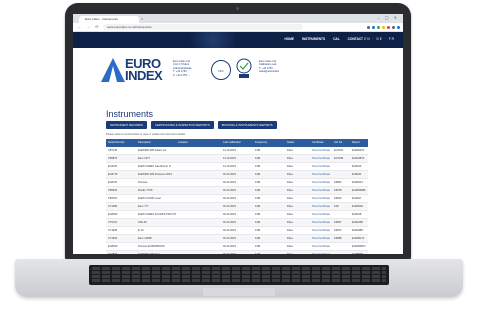  Describe the element at coordinates (203, 27) in the screenshot. I see `url-input: www.euroindex.co.uk/instruments` at that location.